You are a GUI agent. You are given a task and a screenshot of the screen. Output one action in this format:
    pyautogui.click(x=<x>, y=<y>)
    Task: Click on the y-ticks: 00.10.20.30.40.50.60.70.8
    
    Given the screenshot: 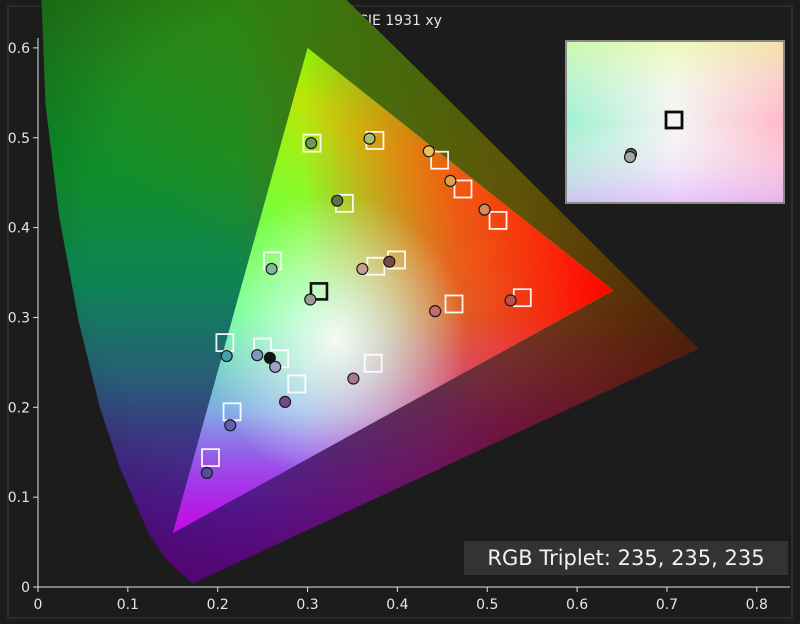 What is the action you would take?
    pyautogui.click(x=23, y=318)
    